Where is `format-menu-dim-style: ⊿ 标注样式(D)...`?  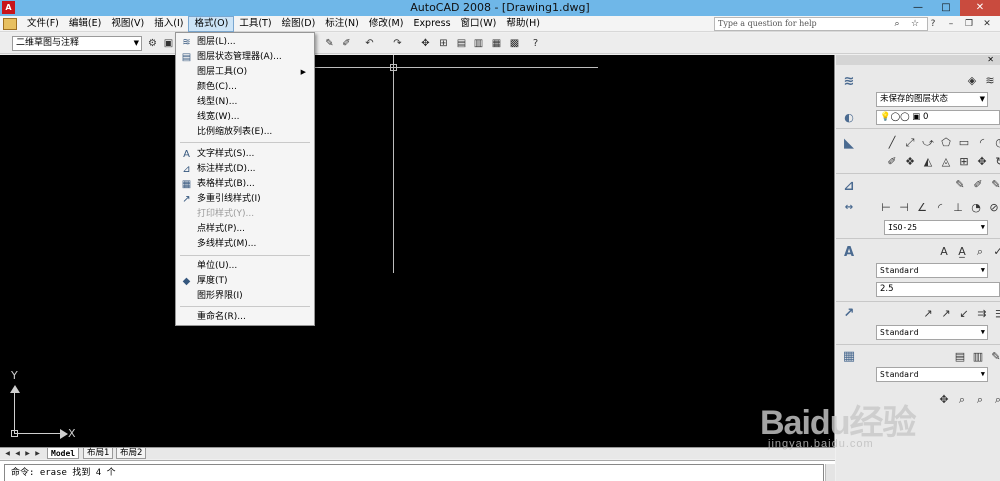 format-menu-dim-style: ⊿ 标注样式(D)... is located at coordinates (245, 169).